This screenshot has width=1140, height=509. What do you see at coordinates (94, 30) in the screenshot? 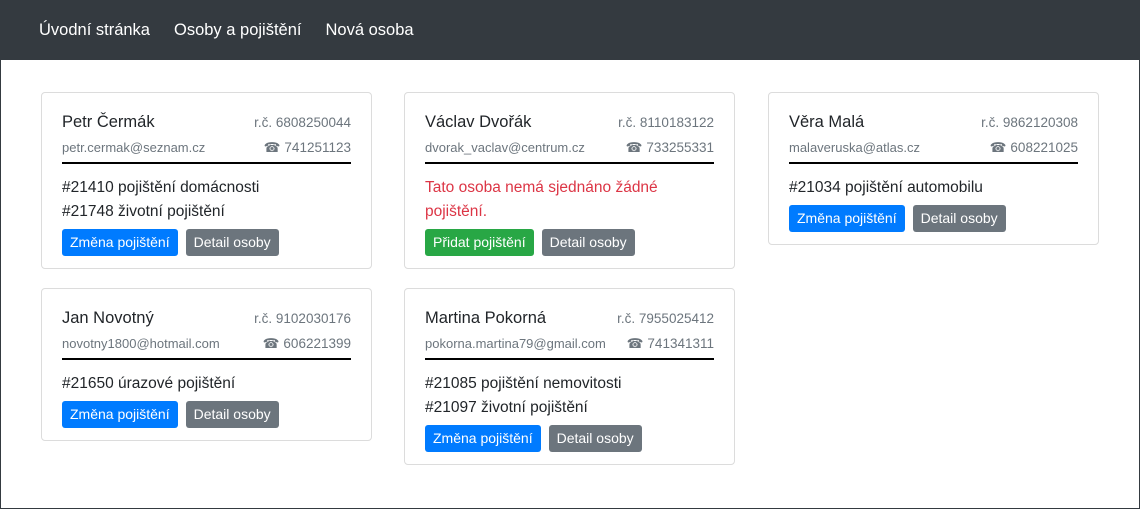
I see `nav-home-link: Úvodní stránka` at bounding box center [94, 30].